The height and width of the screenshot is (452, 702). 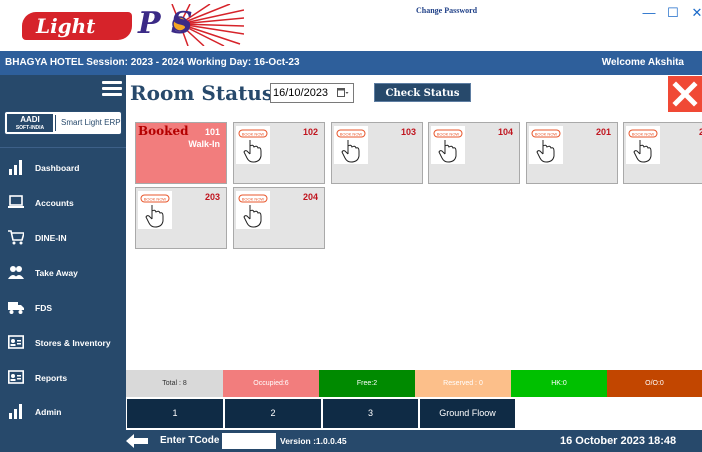 I want to click on sidebar-item-label: Stores & Inventory, so click(x=73, y=343).